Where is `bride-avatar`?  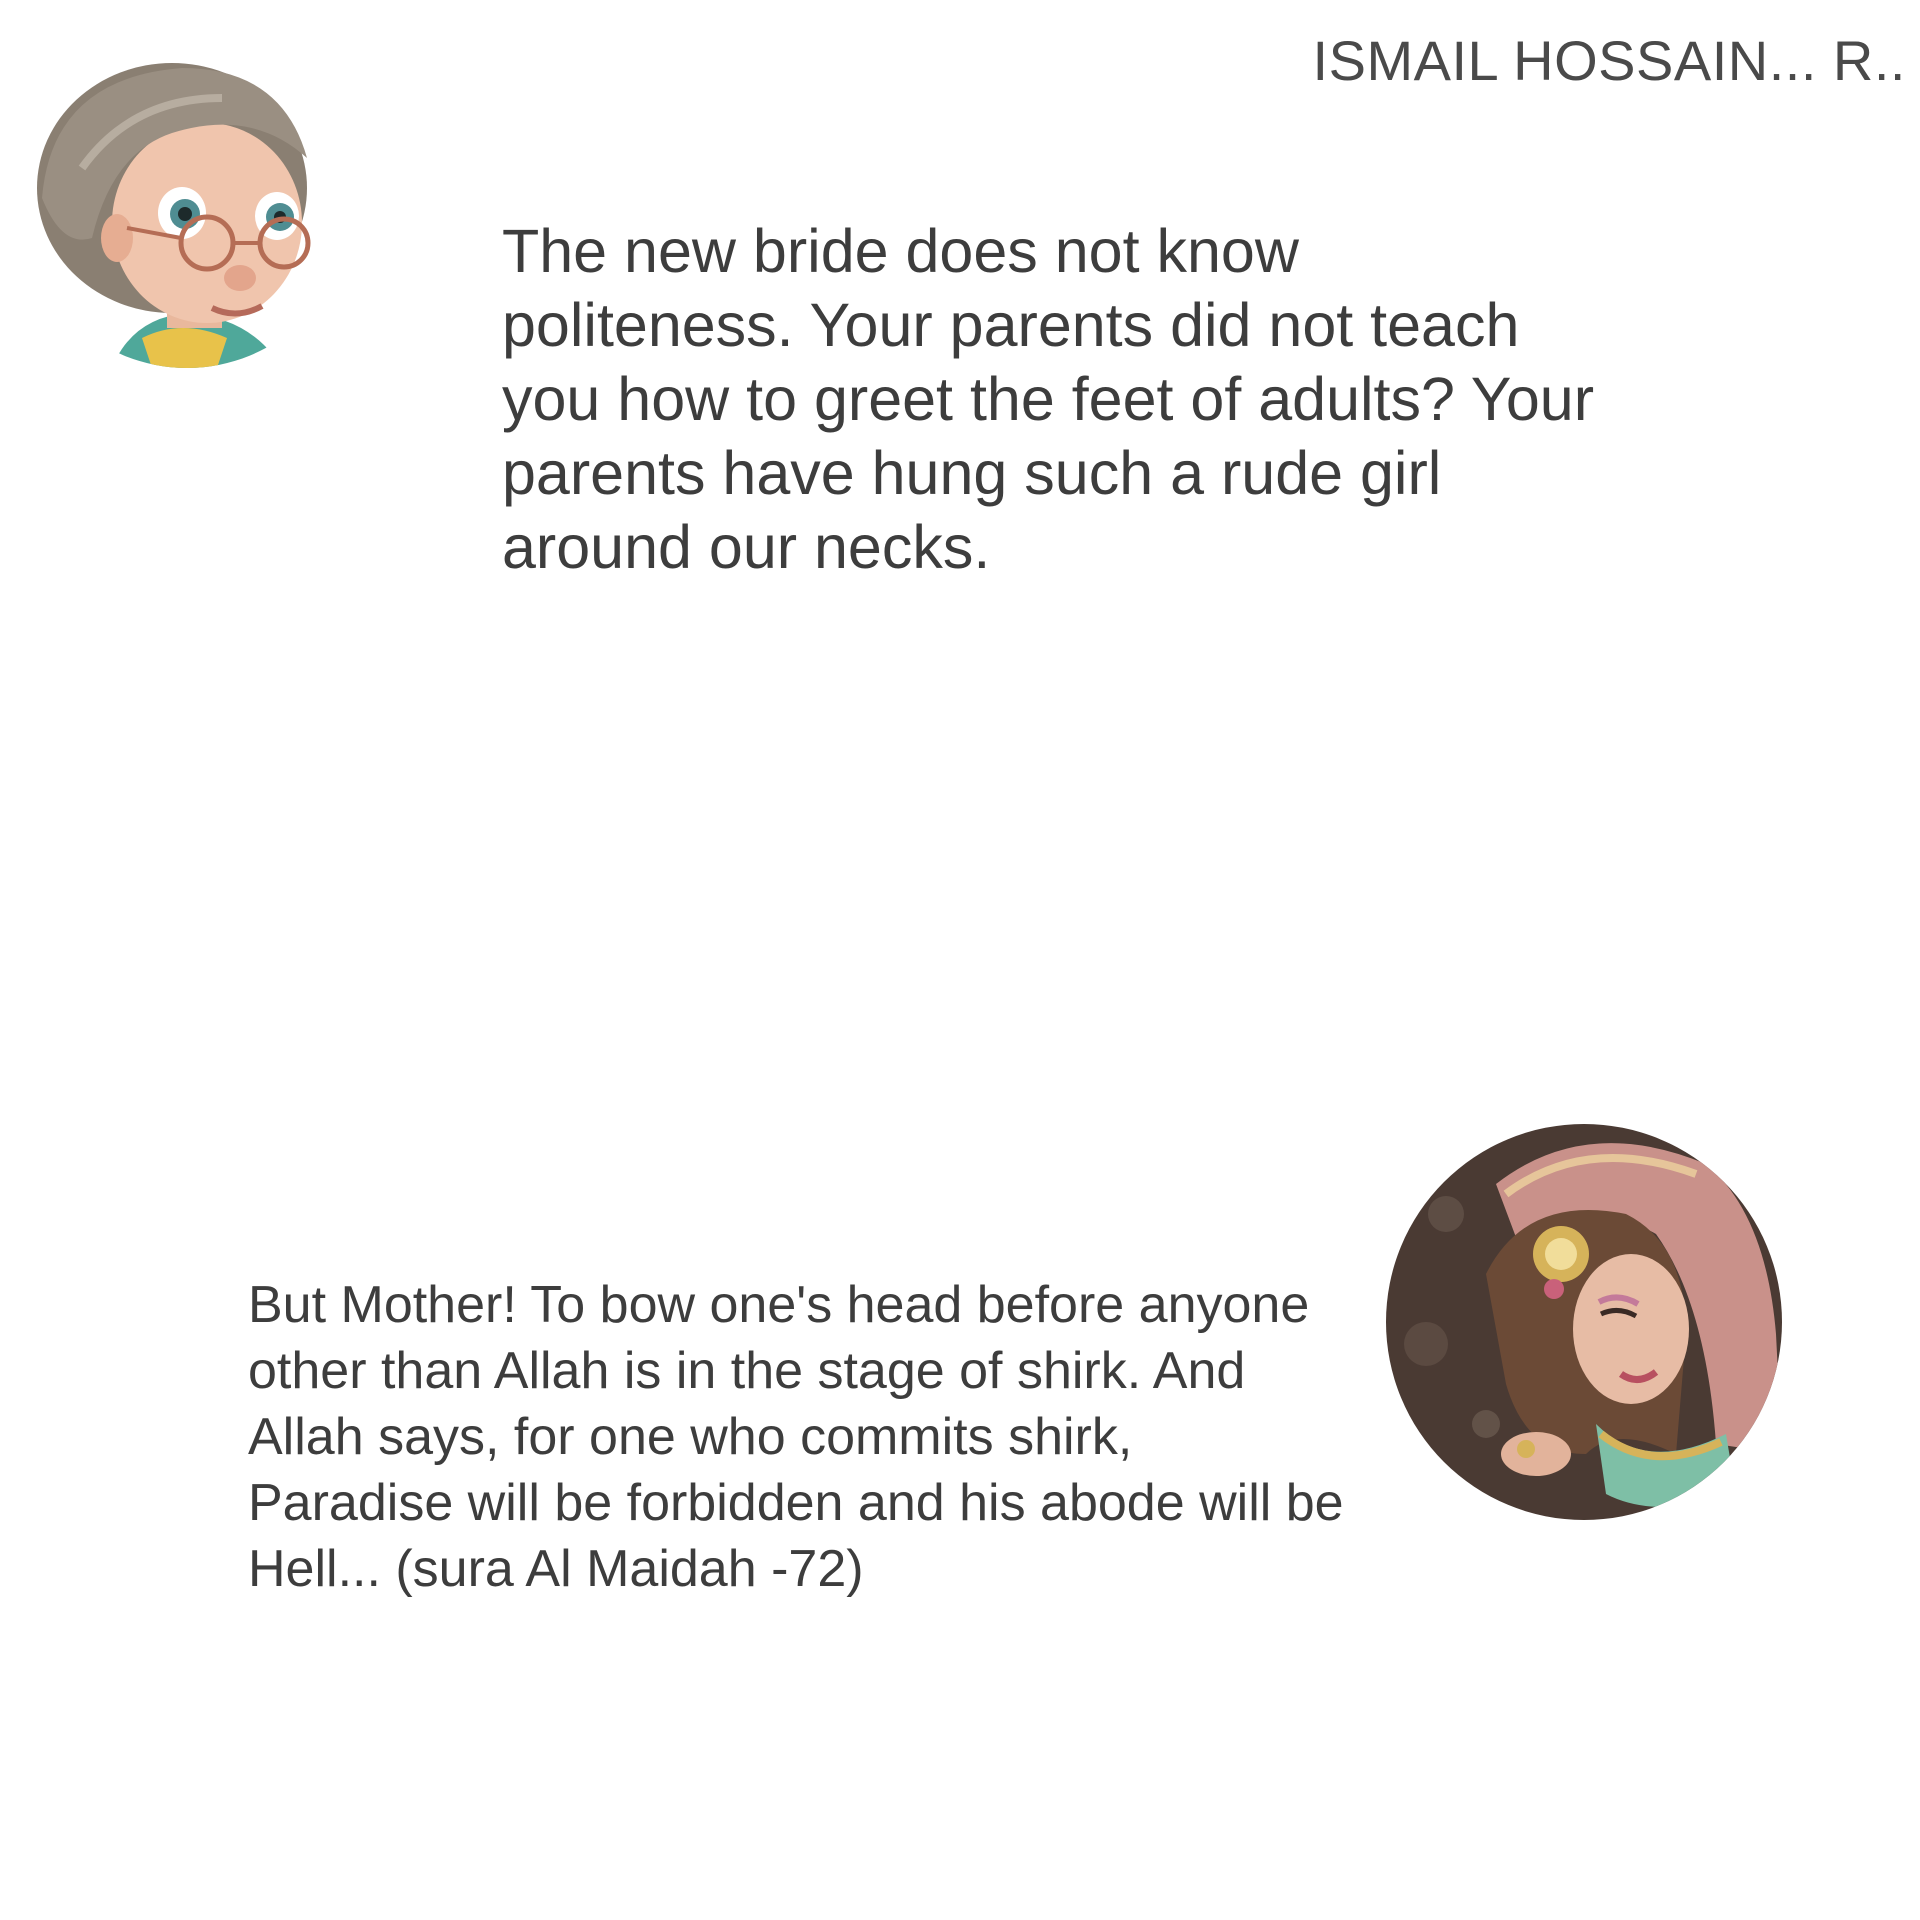 bride-avatar is located at coordinates (1584, 1322).